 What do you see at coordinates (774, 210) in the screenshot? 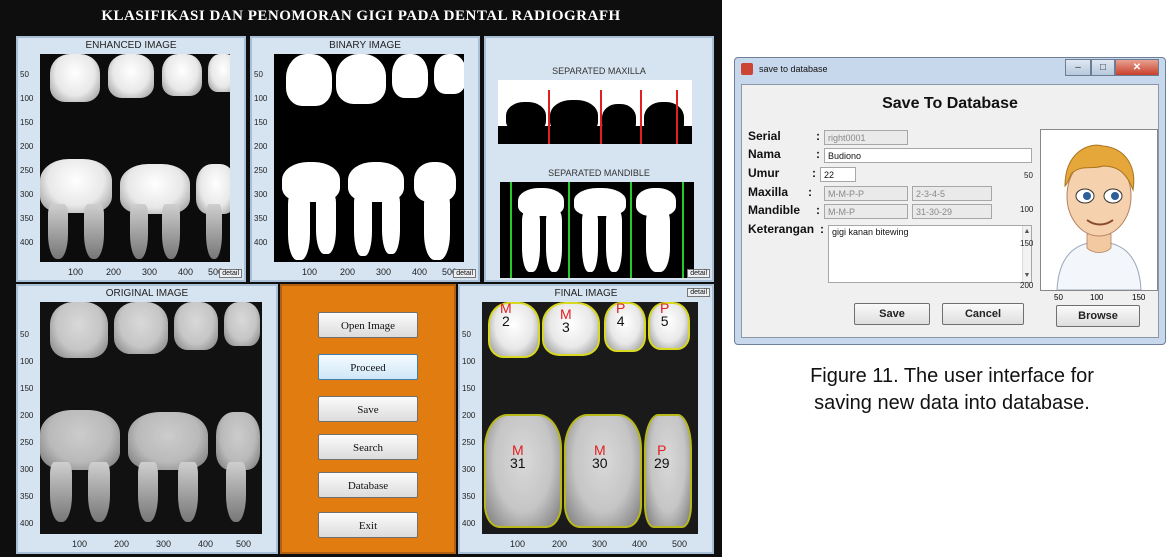
I see `mandible-label: Mandible` at bounding box center [774, 210].